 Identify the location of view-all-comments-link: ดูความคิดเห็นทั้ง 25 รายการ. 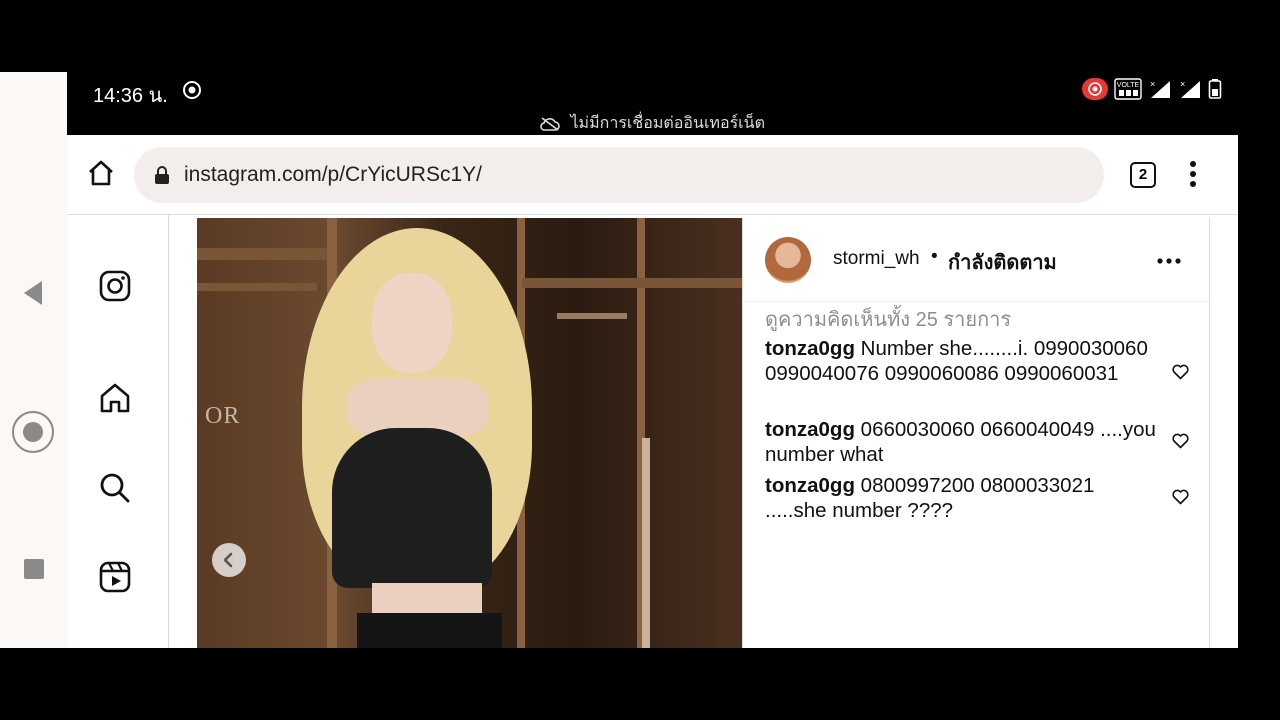
(888, 319).